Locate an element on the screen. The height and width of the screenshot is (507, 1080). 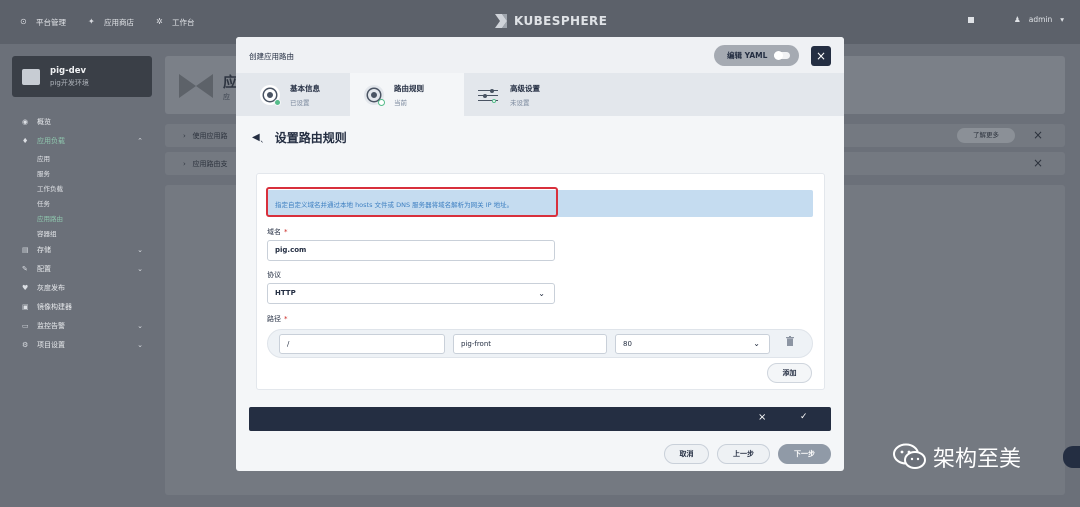
chevron-up-icon: ⌃ is located at coordinates (140, 140).